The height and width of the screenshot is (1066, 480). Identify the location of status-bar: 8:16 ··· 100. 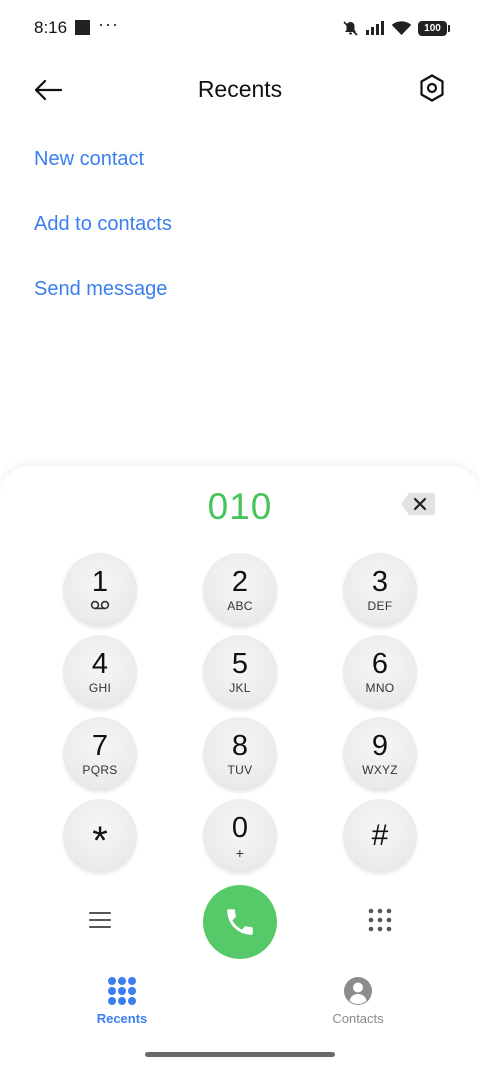
(240, 28).